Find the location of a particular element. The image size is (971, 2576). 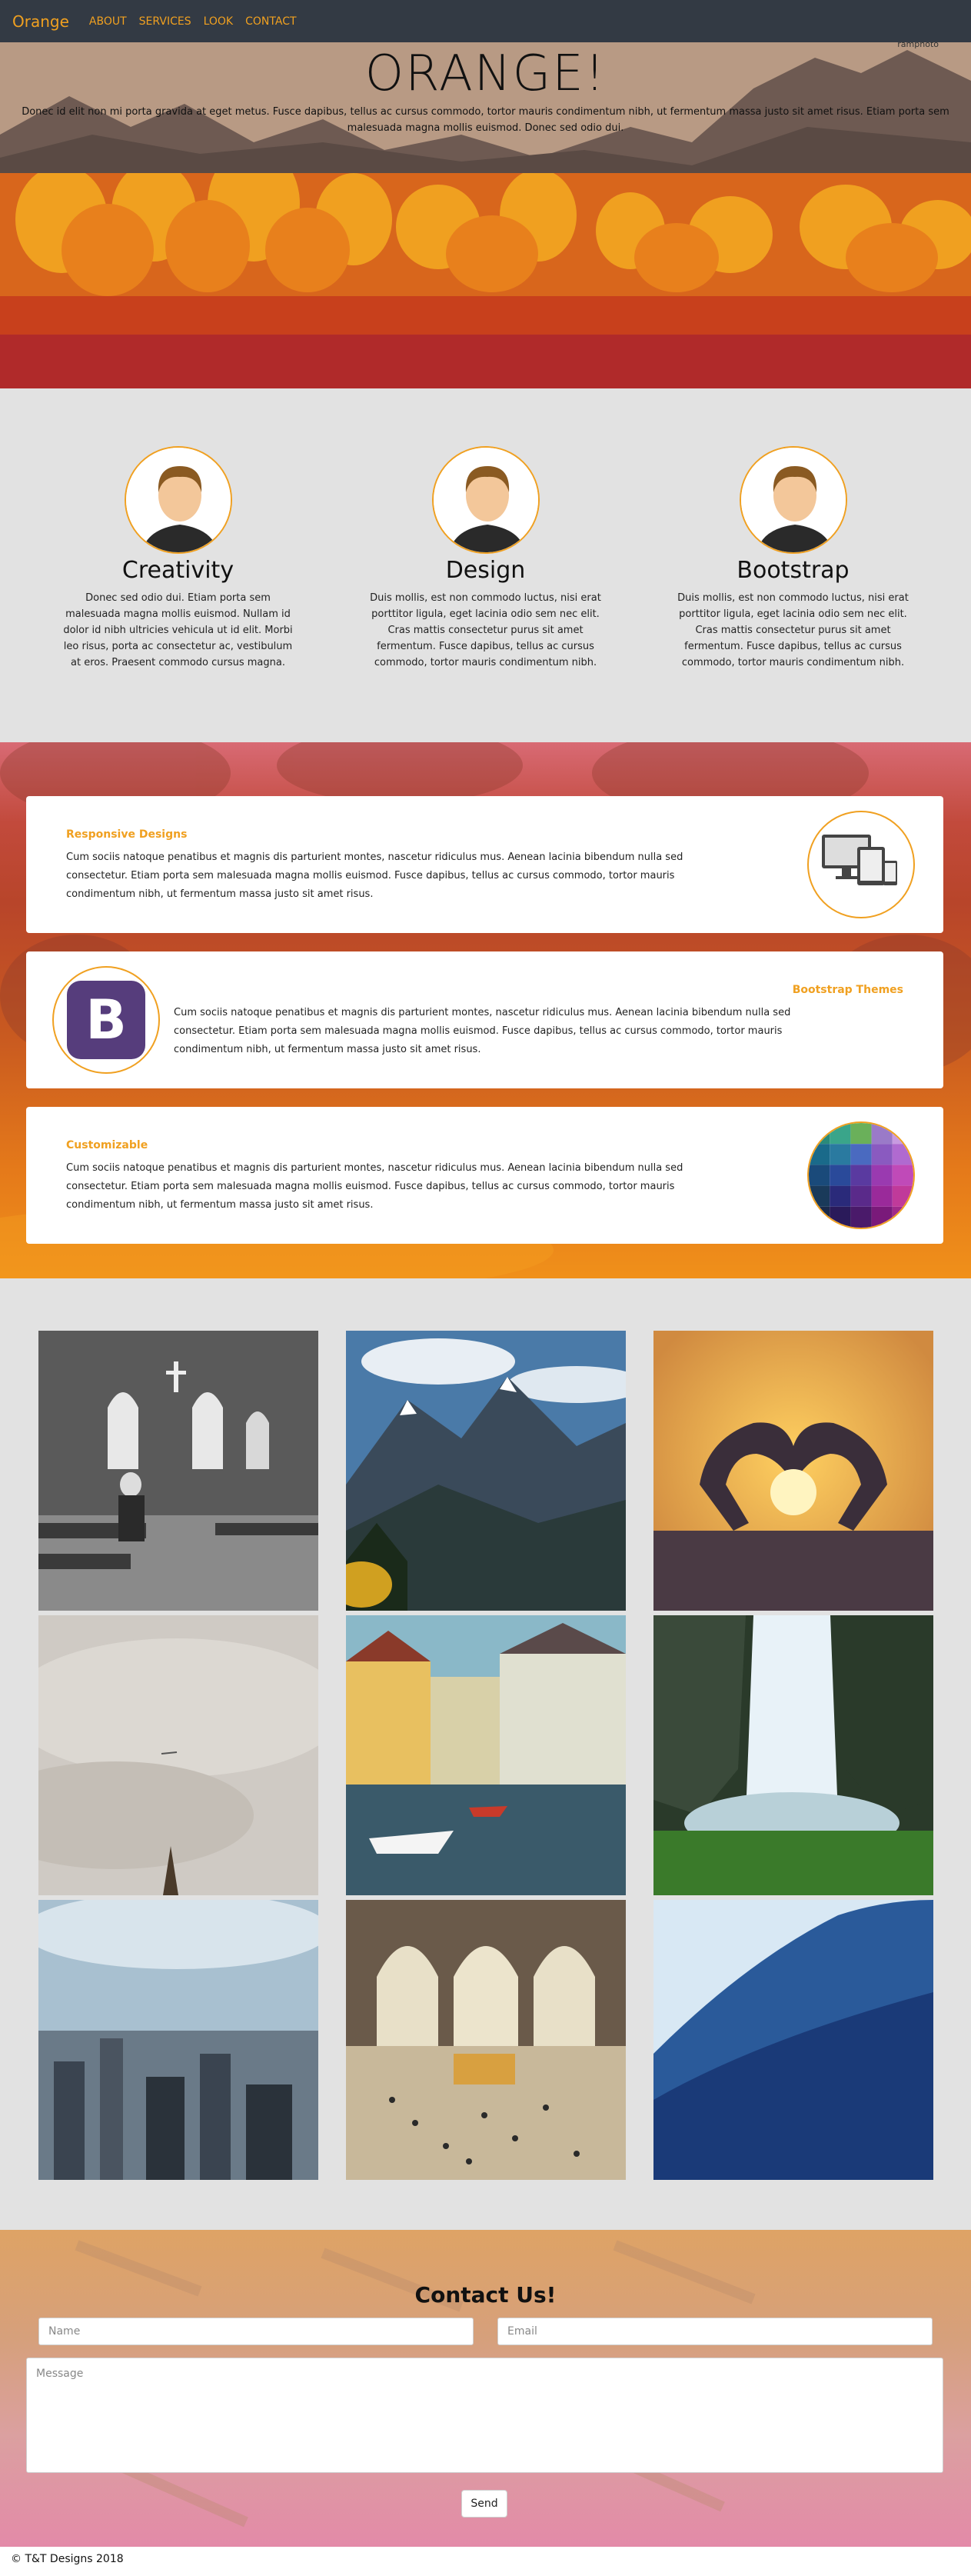

devices-icon is located at coordinates (861, 864).